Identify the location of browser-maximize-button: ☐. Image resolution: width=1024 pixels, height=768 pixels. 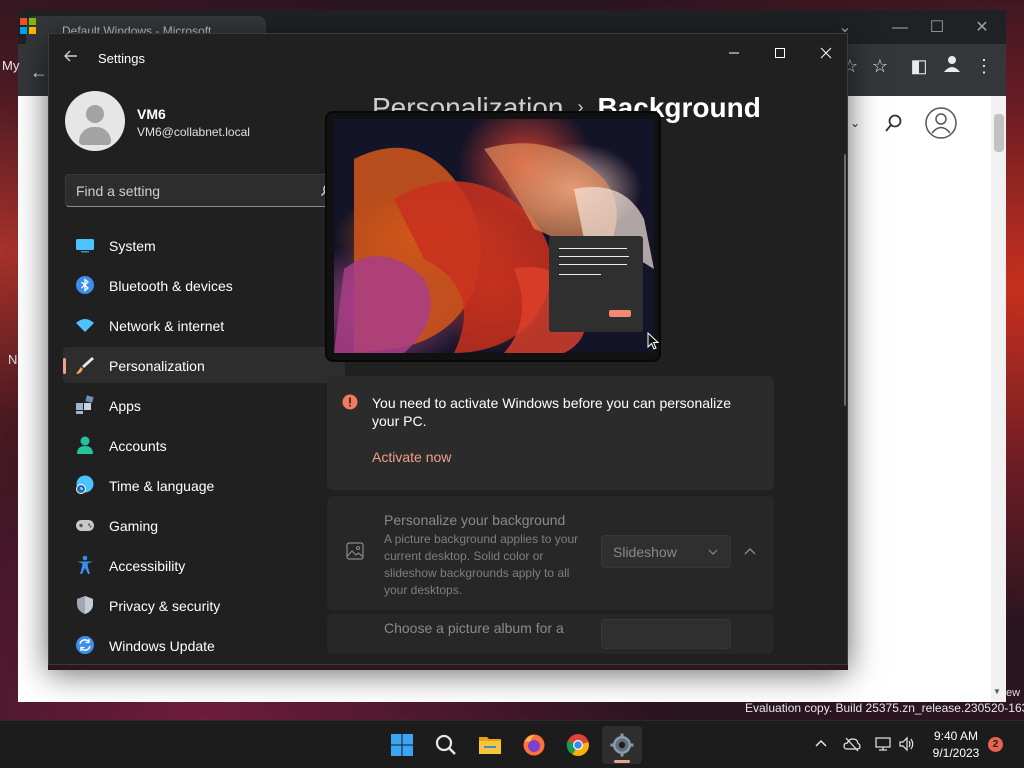
(937, 28).